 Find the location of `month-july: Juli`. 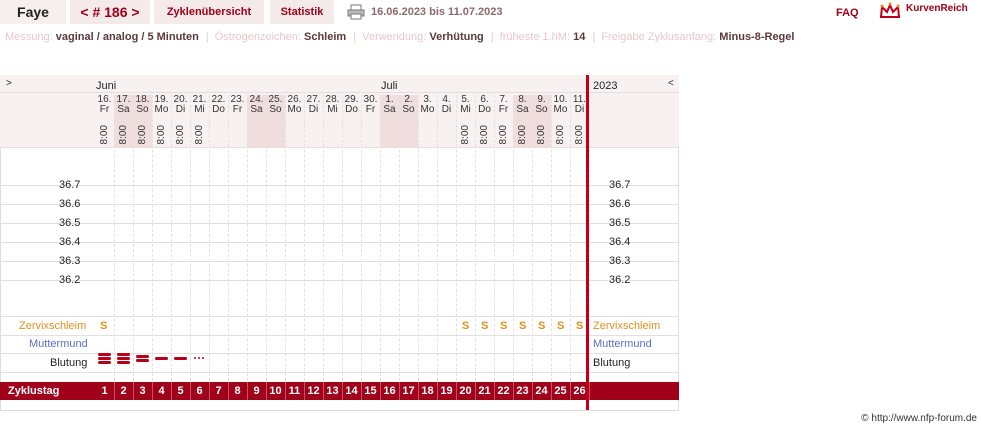

month-july: Juli is located at coordinates (389, 86).